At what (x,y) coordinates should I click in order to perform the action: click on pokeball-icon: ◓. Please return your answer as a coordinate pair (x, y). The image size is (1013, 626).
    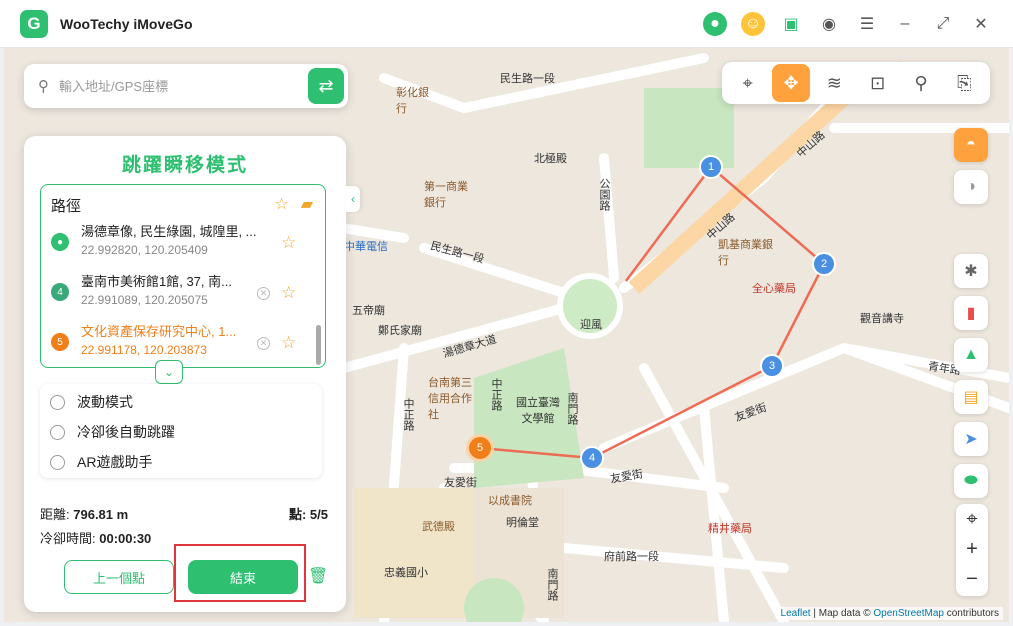
    Looking at the image, I should click on (971, 145).